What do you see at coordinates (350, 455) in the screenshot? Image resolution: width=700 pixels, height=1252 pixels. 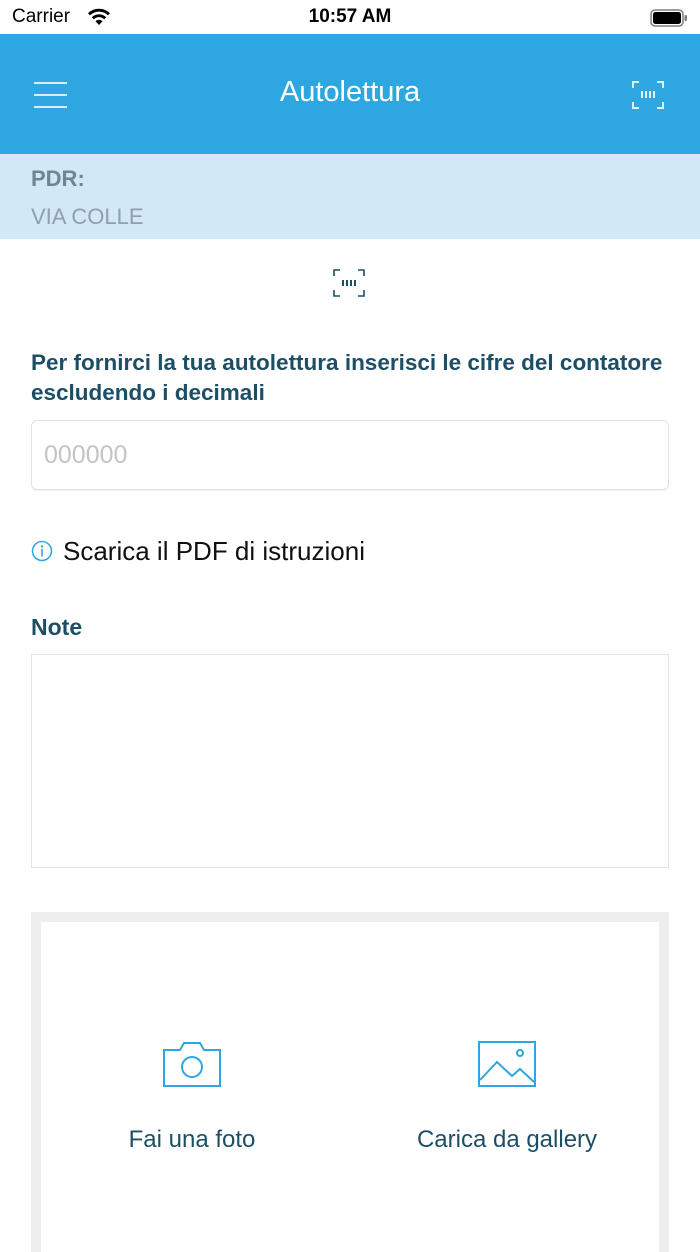 I see `meter-reading-input` at bounding box center [350, 455].